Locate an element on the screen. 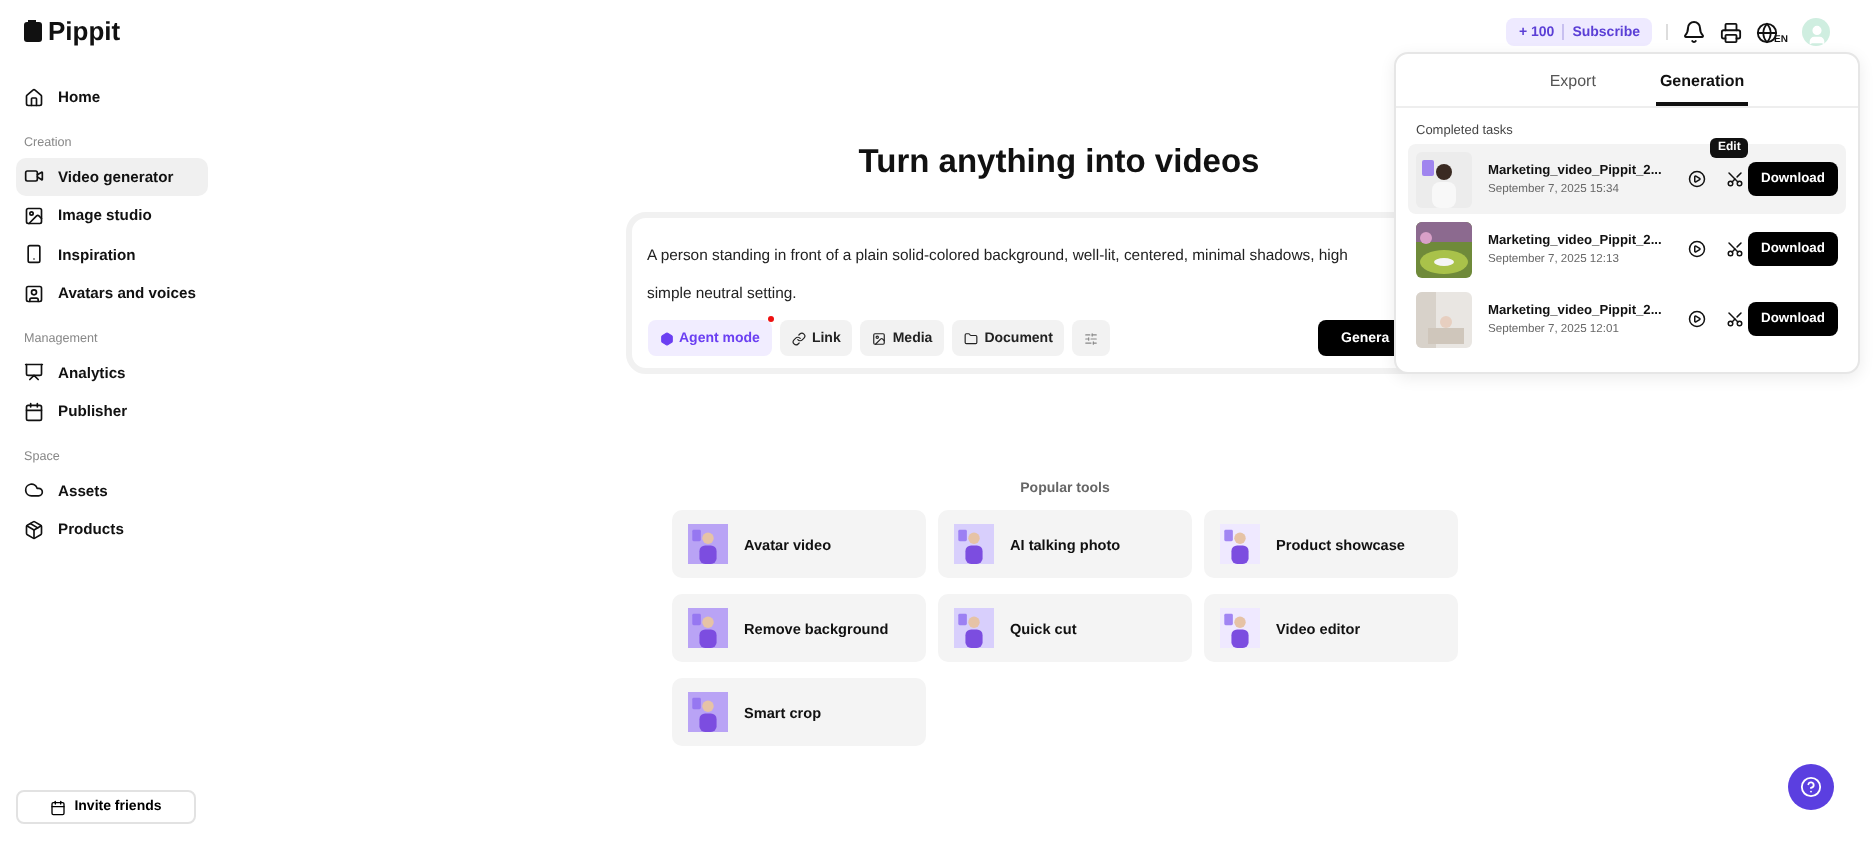  chart-icon is located at coordinates (34, 372).